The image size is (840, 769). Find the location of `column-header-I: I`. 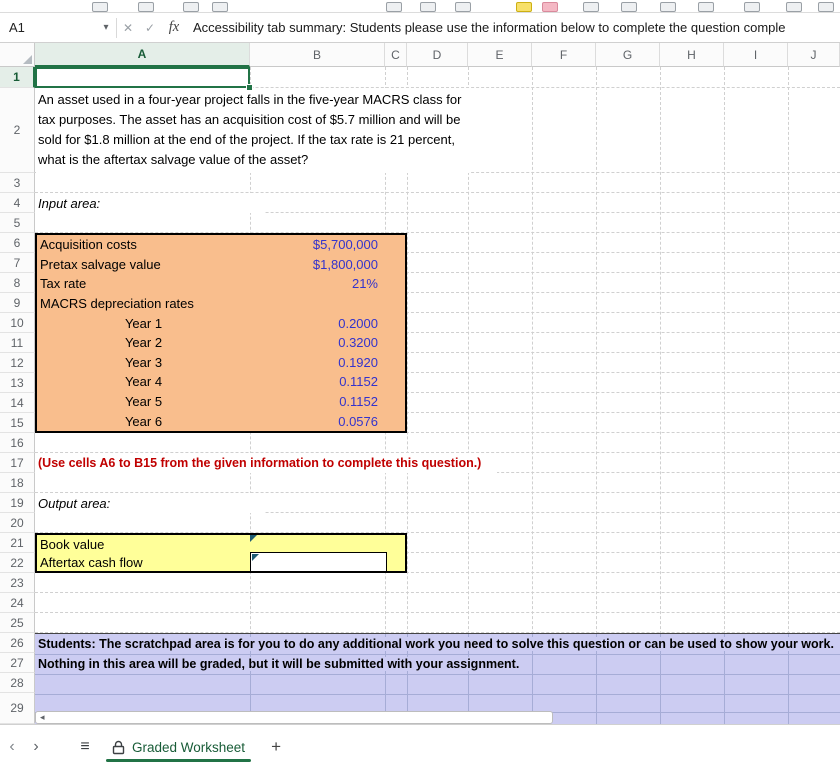

column-header-I: I is located at coordinates (756, 55).